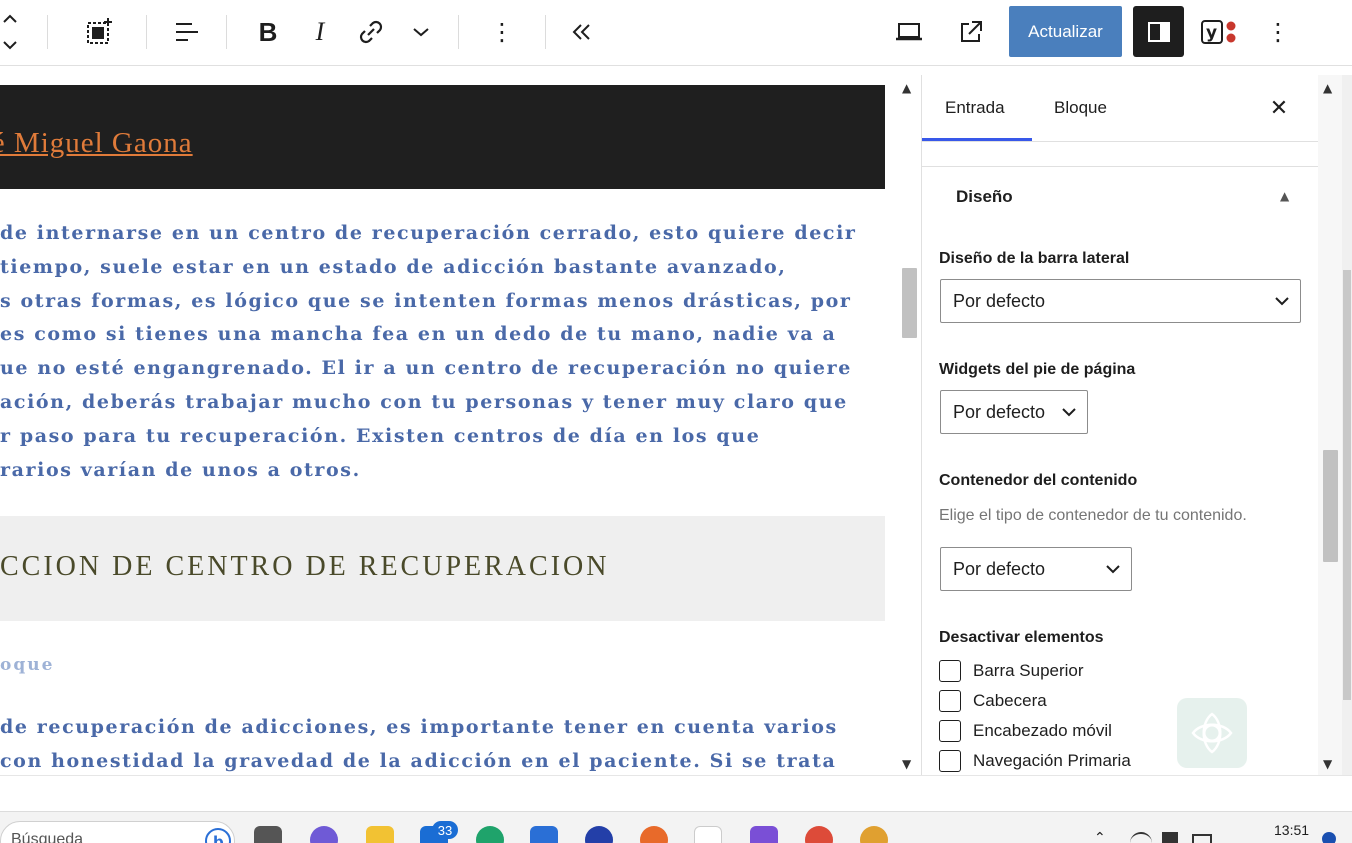  What do you see at coordinates (117, 832) in the screenshot?
I see `taskbar-search: Búsqueda b` at bounding box center [117, 832].